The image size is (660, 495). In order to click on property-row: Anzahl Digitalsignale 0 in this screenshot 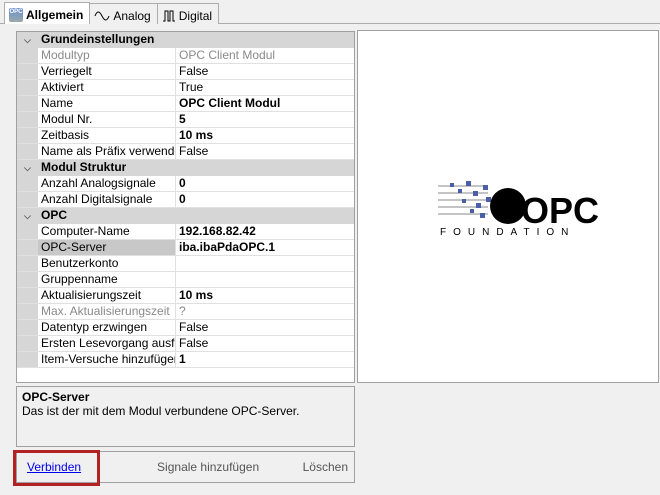, I will do `click(185, 200)`.